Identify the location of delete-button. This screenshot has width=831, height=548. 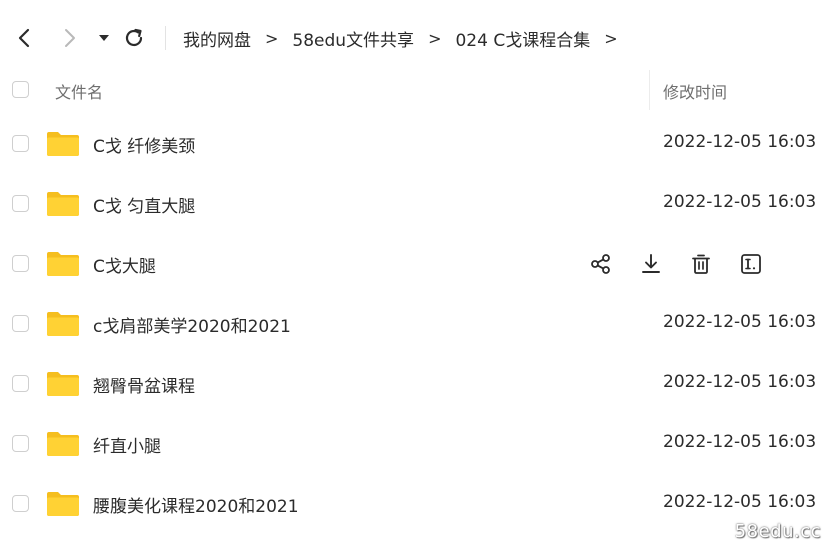
(701, 264).